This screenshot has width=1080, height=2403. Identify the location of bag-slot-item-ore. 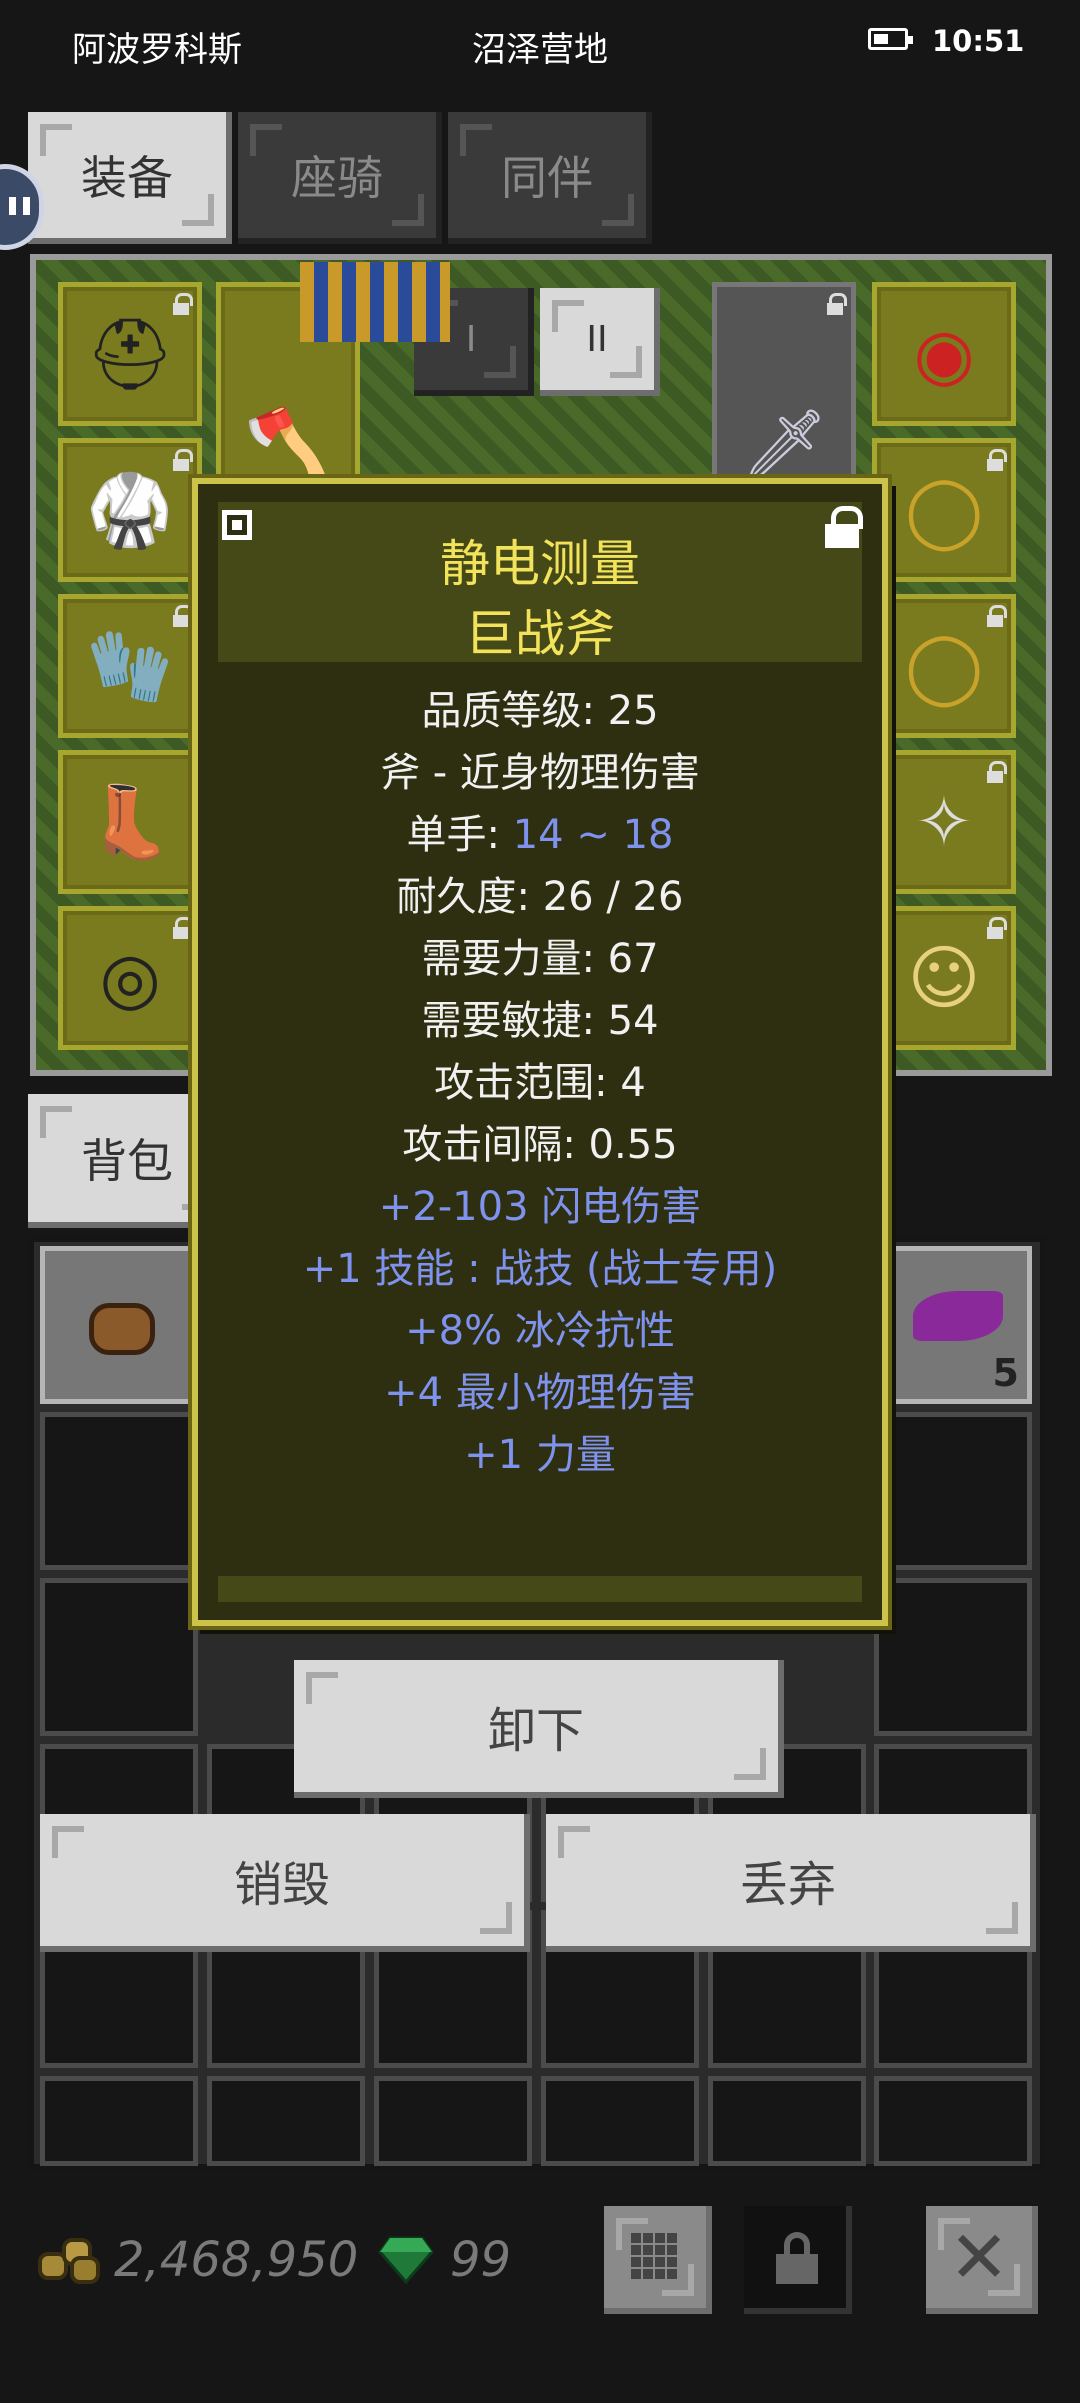
(119, 1325).